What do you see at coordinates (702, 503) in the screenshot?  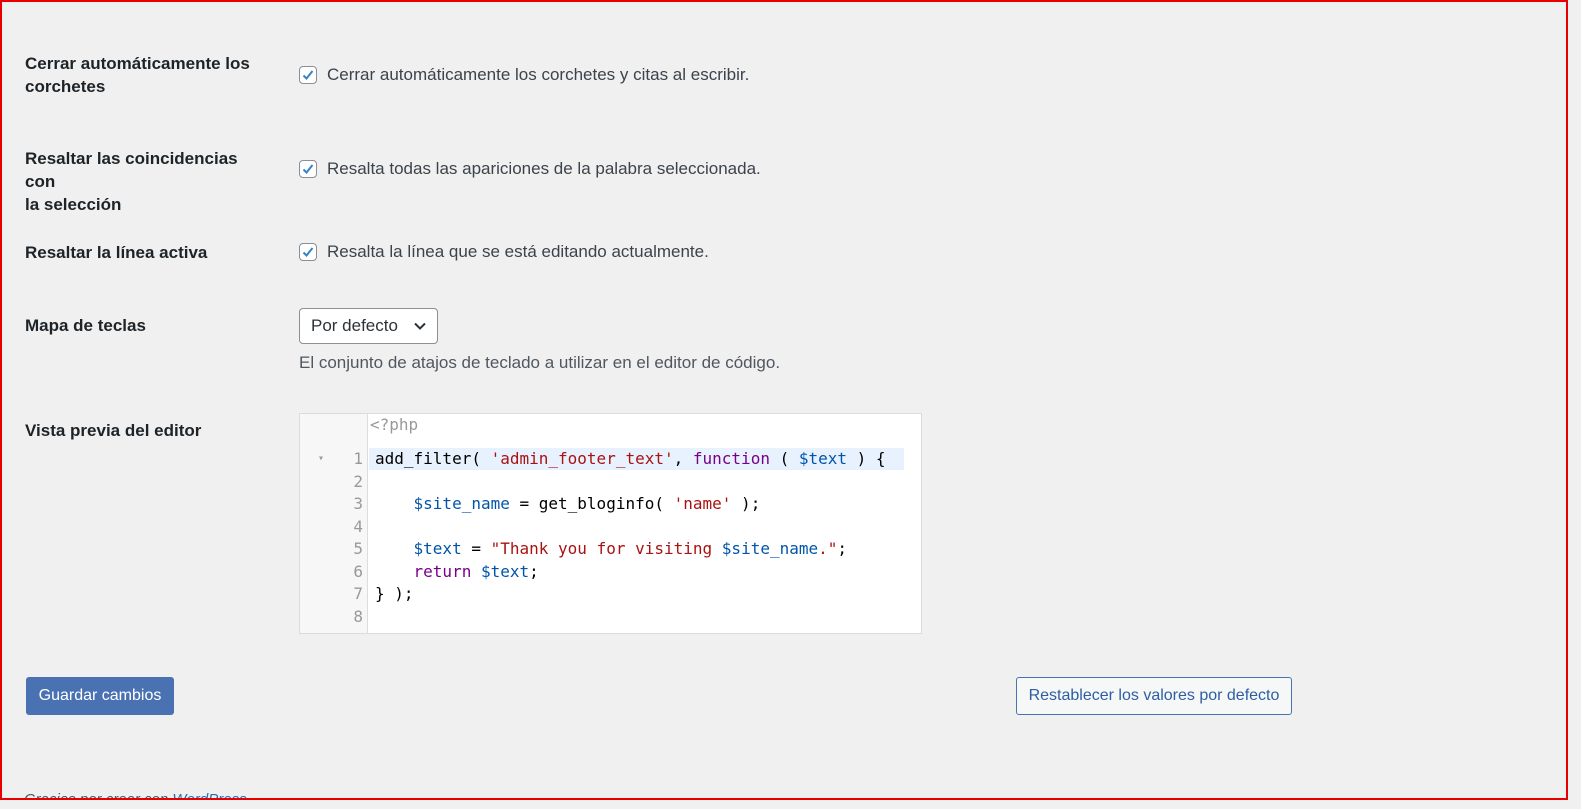 I see `code-token: 'name'` at bounding box center [702, 503].